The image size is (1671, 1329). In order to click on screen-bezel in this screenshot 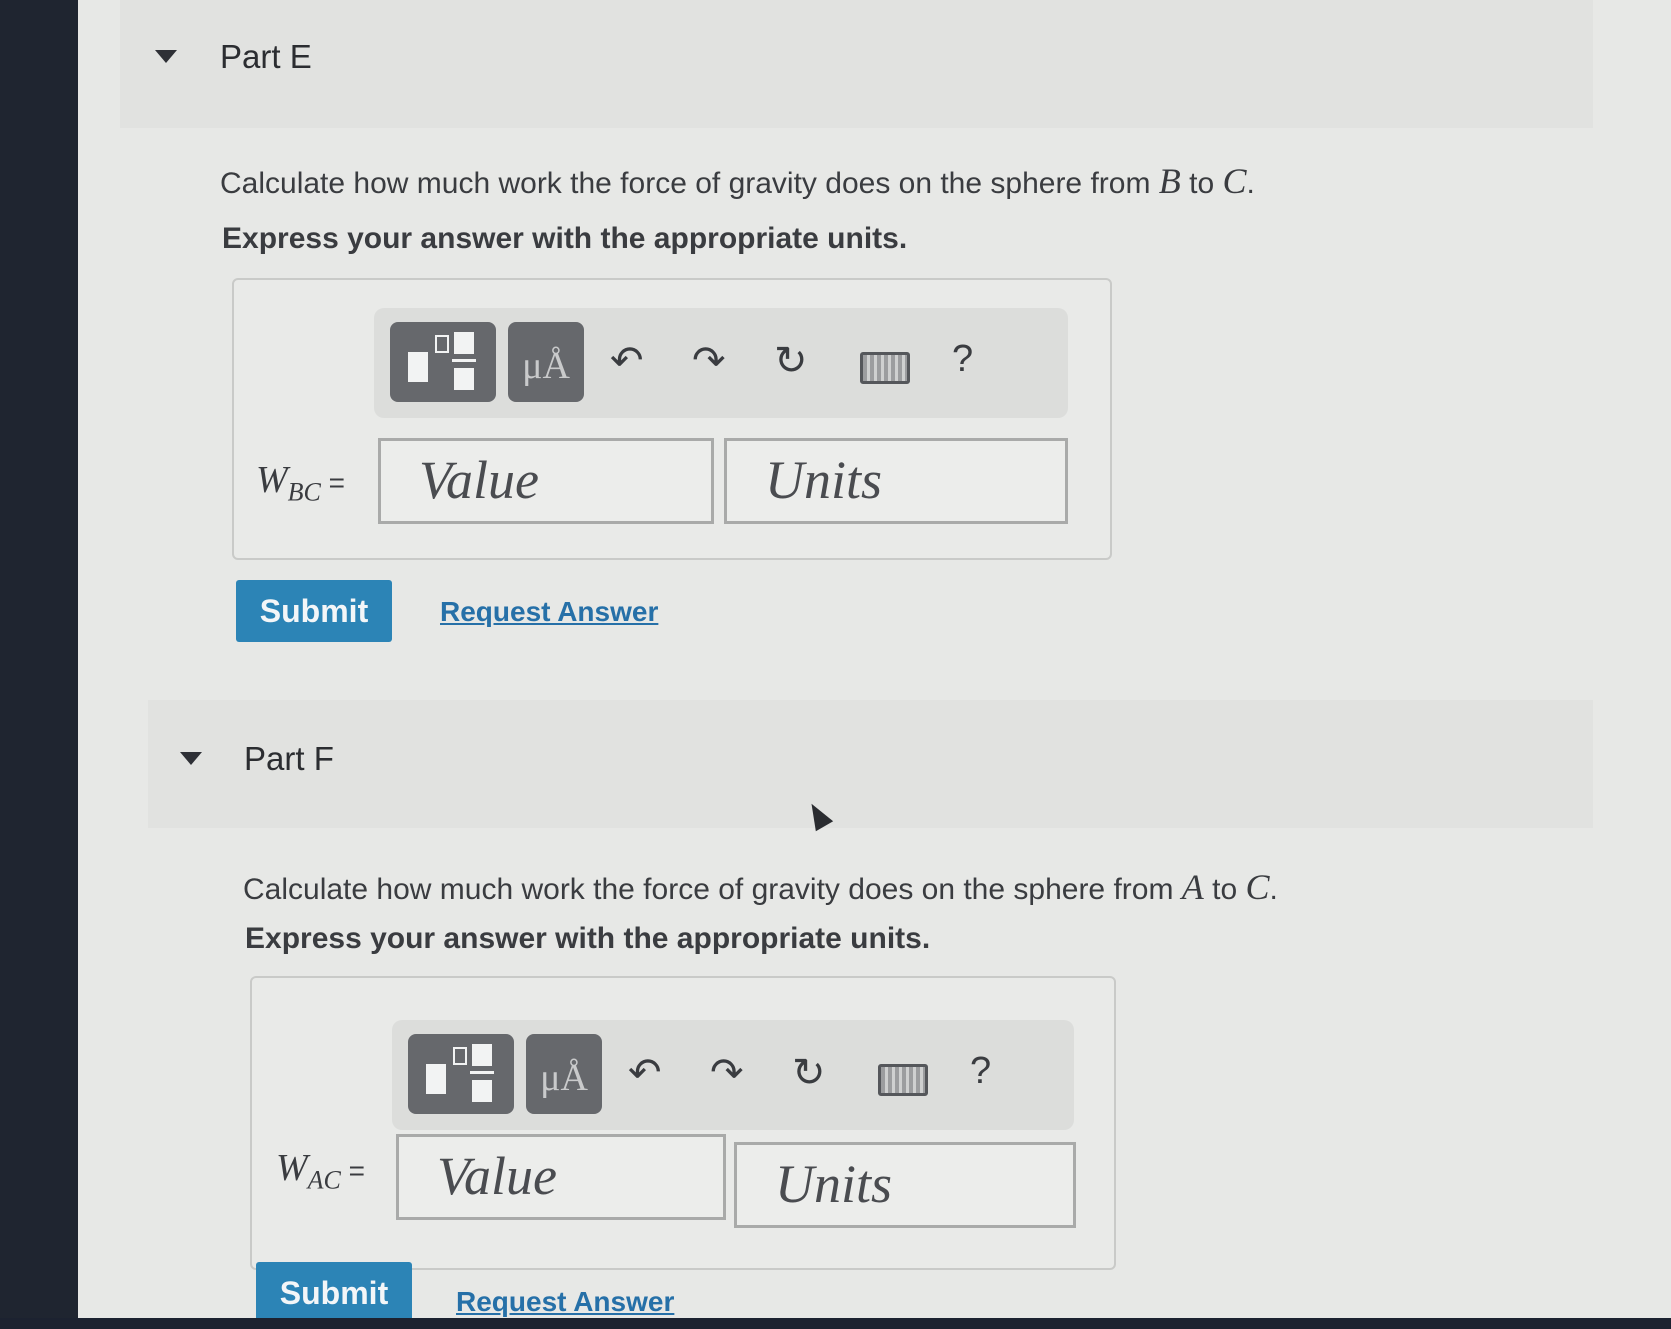, I will do `click(835, 1323)`.